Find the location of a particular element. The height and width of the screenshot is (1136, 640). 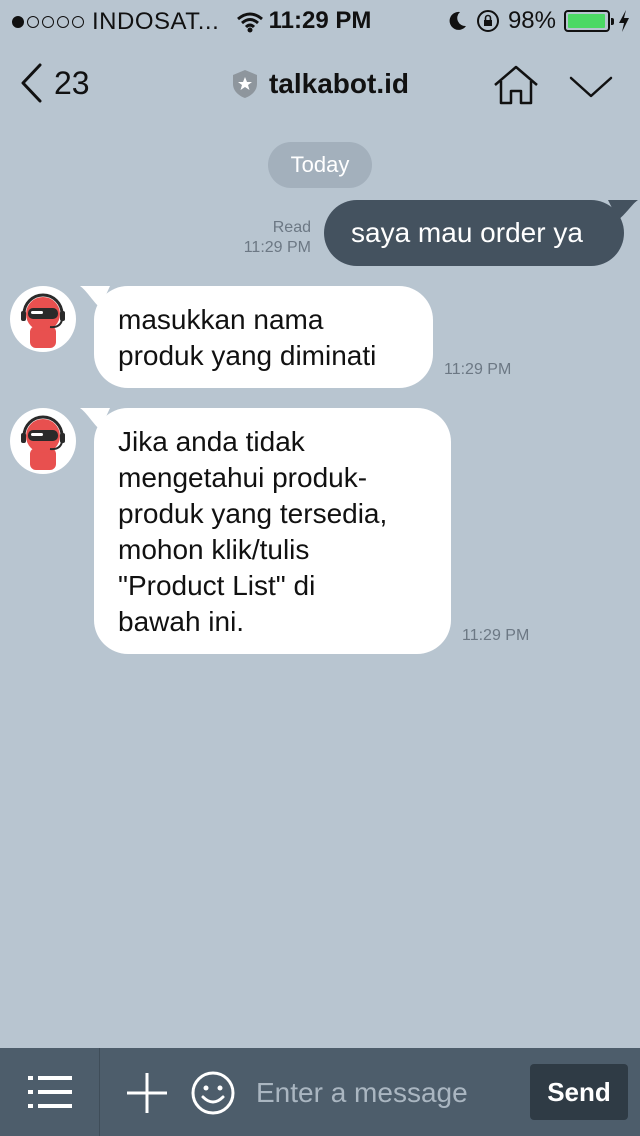

status-bar: INDOSAT... 11:29 PM 98% is located at coordinates (320, 20).